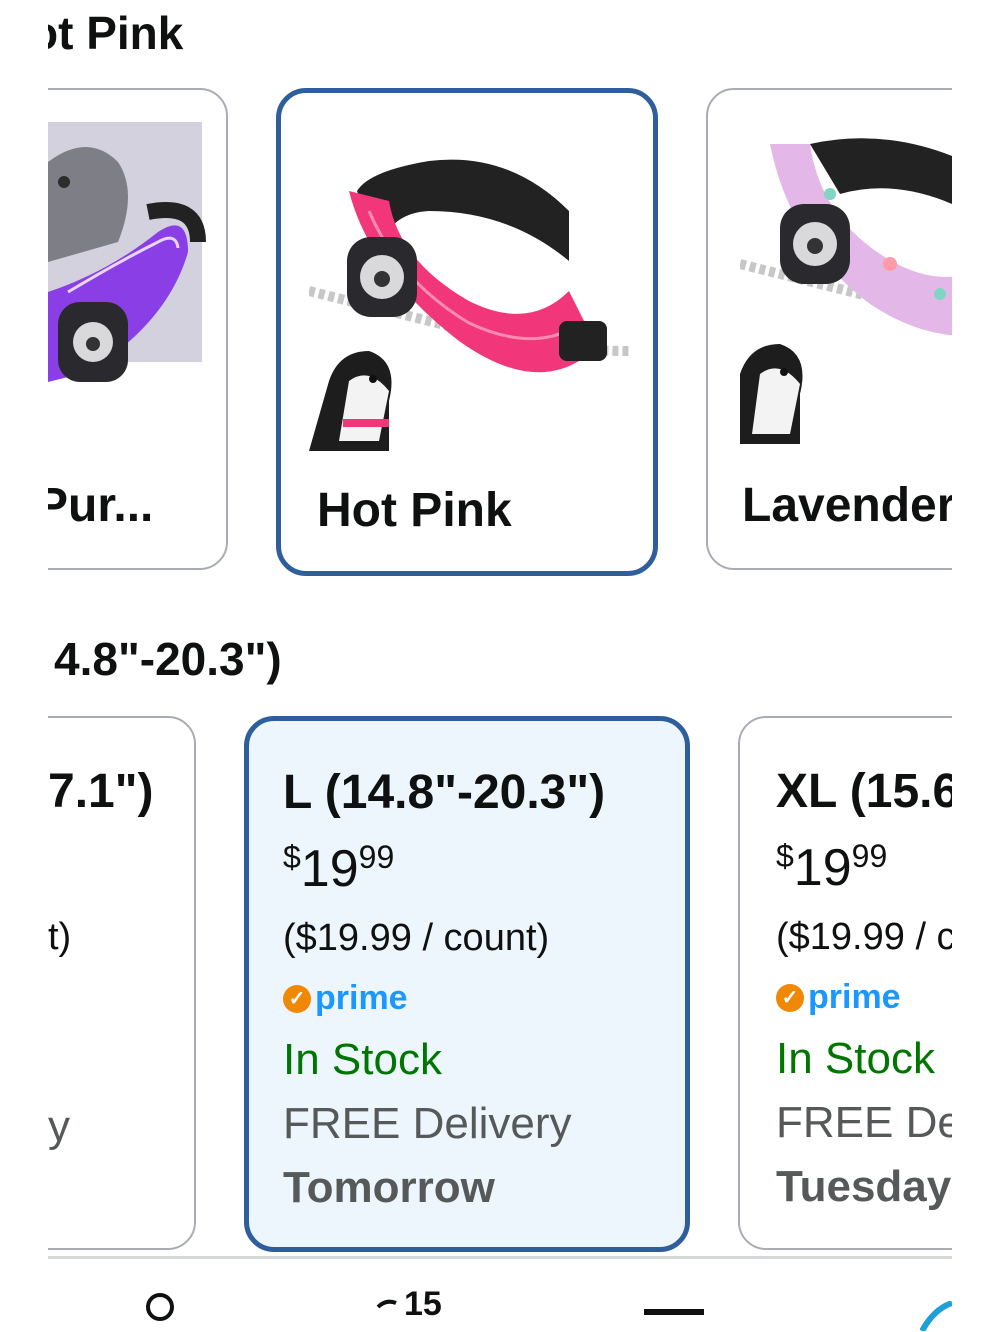  What do you see at coordinates (127, 252) in the screenshot?
I see `purple-collar-image` at bounding box center [127, 252].